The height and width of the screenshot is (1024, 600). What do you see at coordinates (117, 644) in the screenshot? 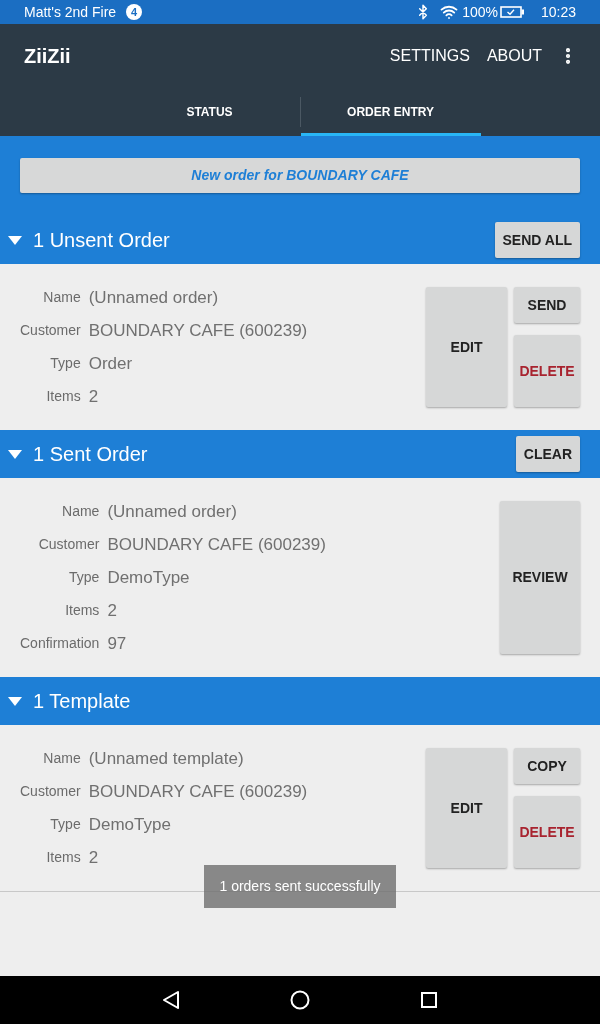
I see `field-value: 97` at bounding box center [117, 644].